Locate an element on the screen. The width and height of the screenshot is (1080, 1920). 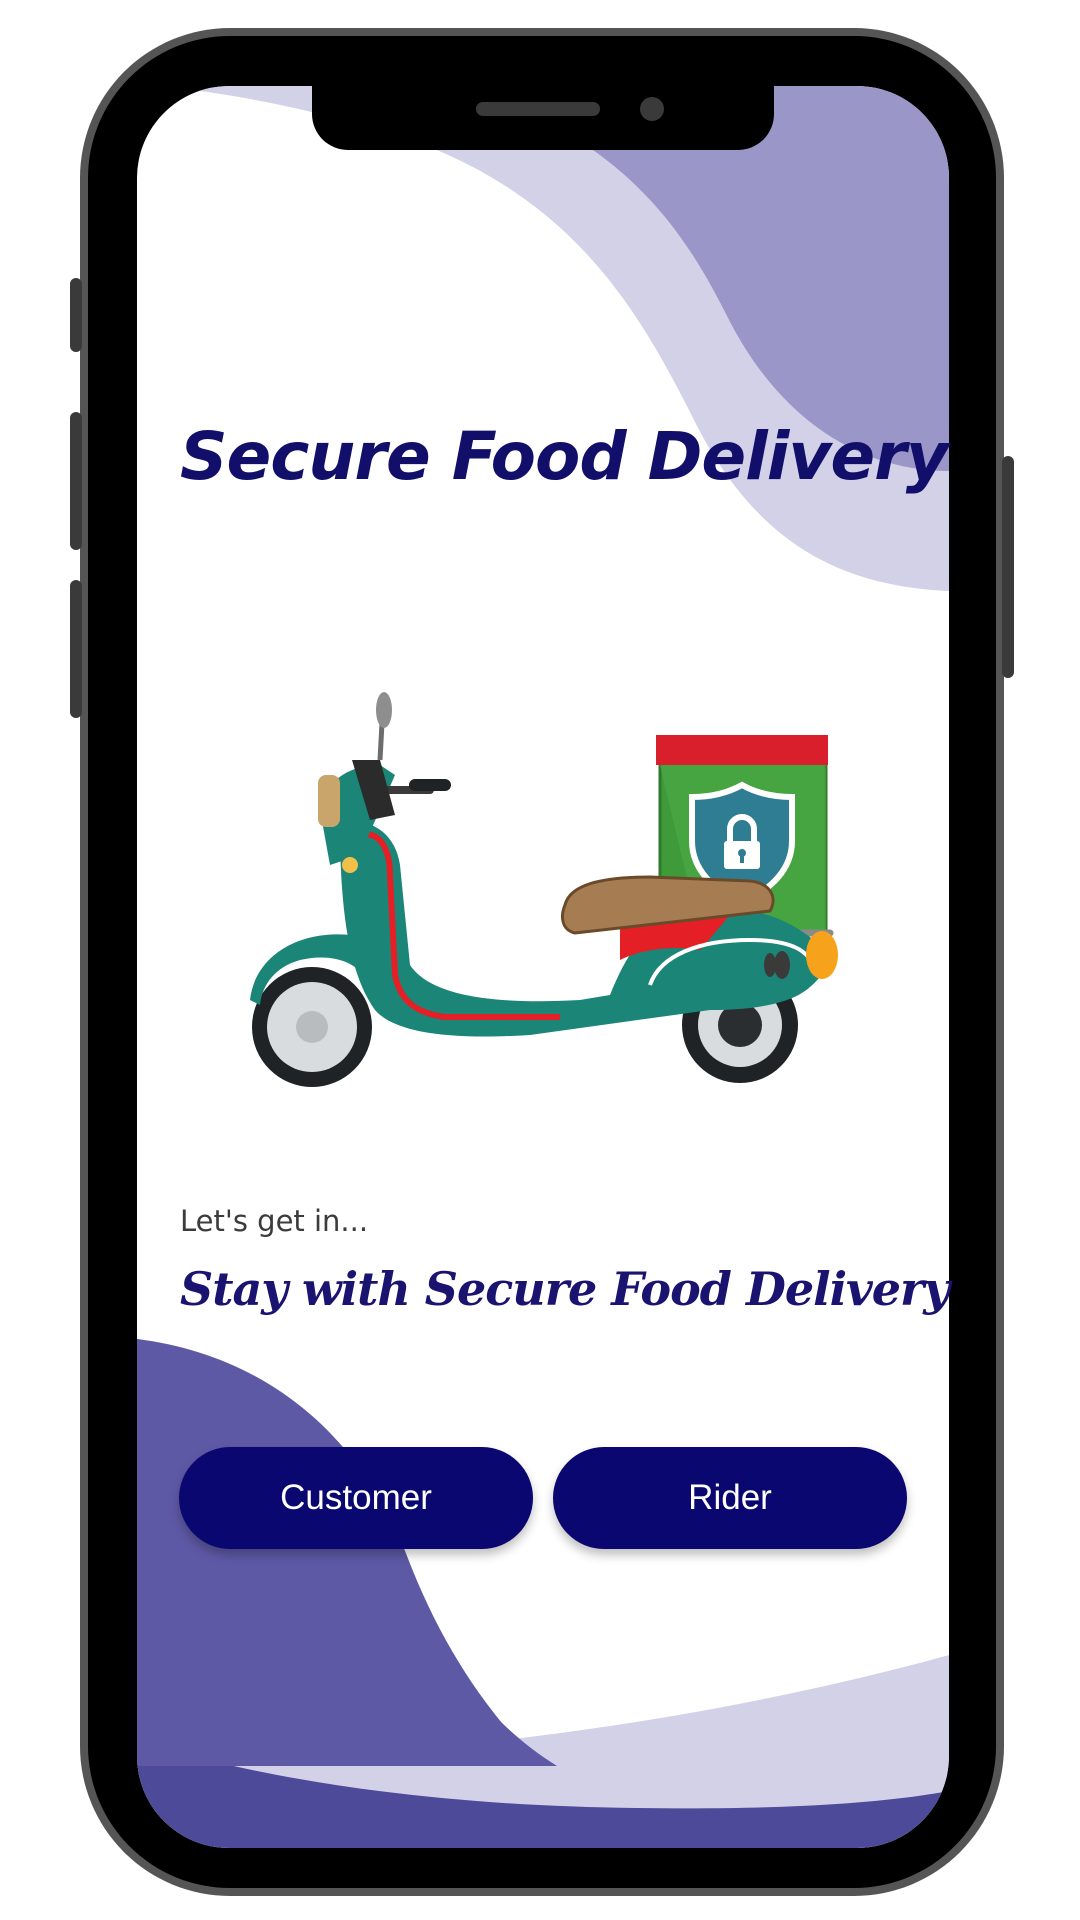
notch is located at coordinates (543, 118).